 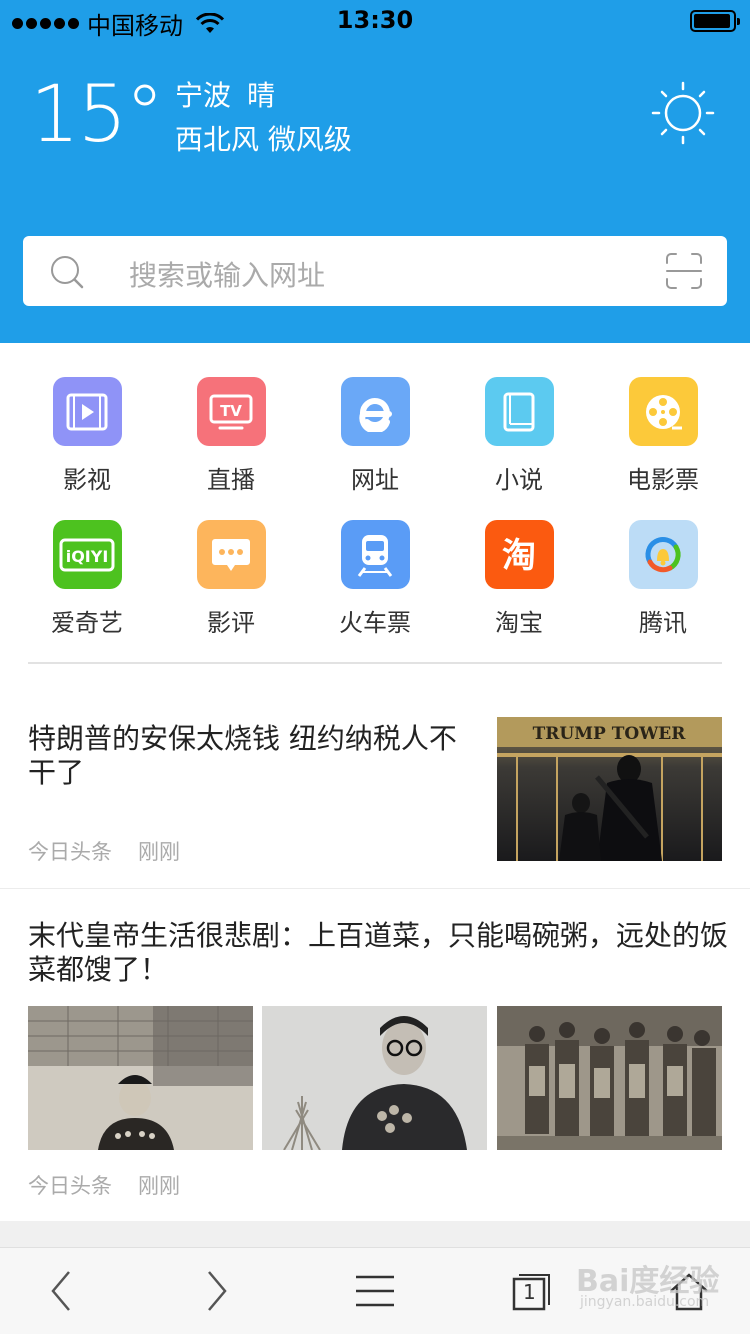 I want to click on iqiyi-icon: iQIYI, so click(x=87, y=554).